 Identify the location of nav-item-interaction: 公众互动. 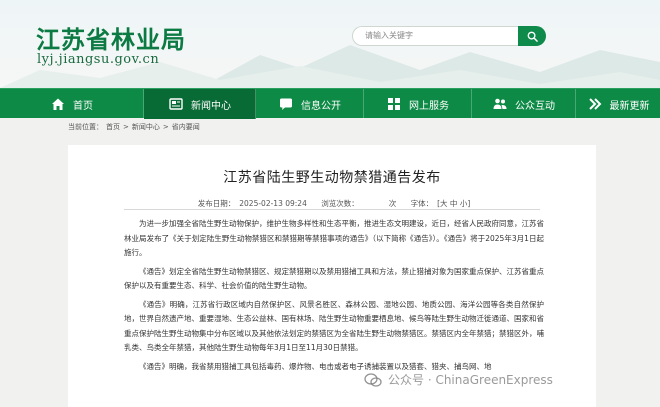
(524, 104).